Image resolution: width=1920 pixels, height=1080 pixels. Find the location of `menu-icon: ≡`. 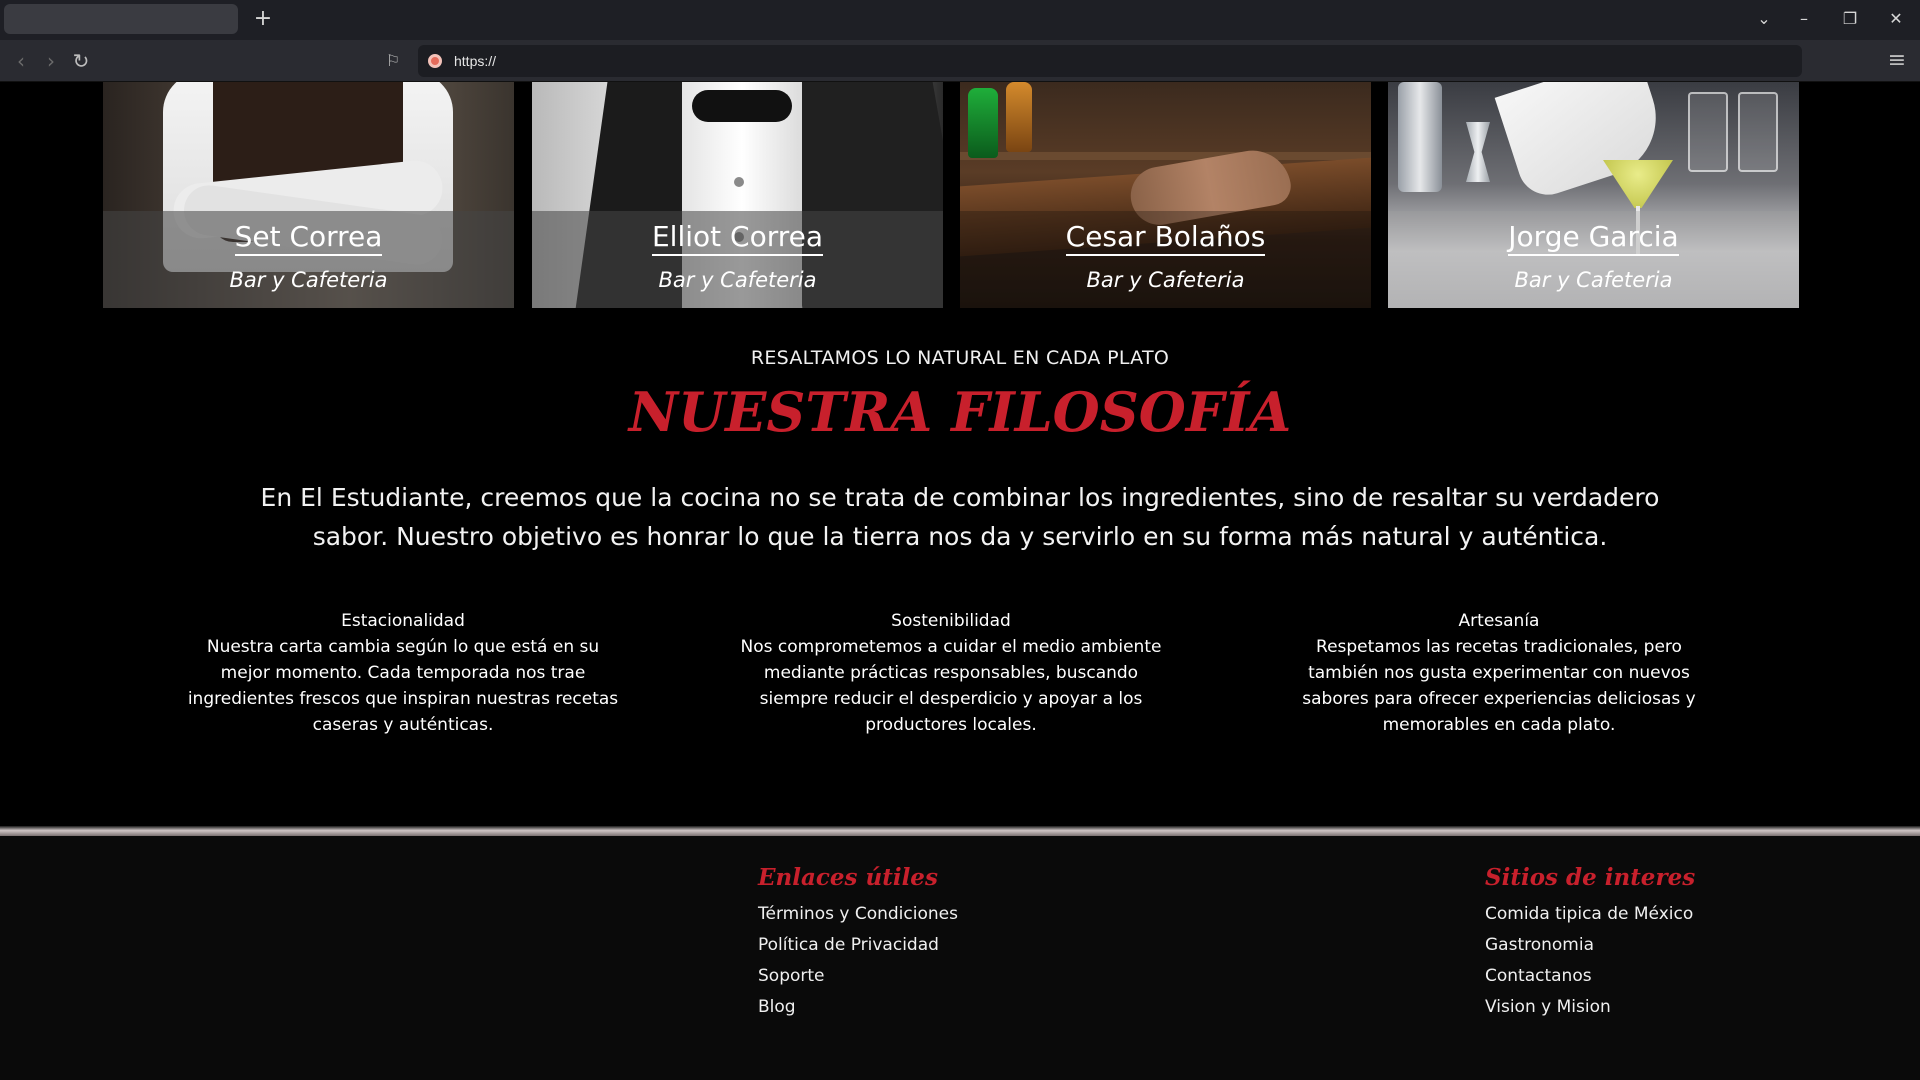

menu-icon: ≡ is located at coordinates (1897, 61).